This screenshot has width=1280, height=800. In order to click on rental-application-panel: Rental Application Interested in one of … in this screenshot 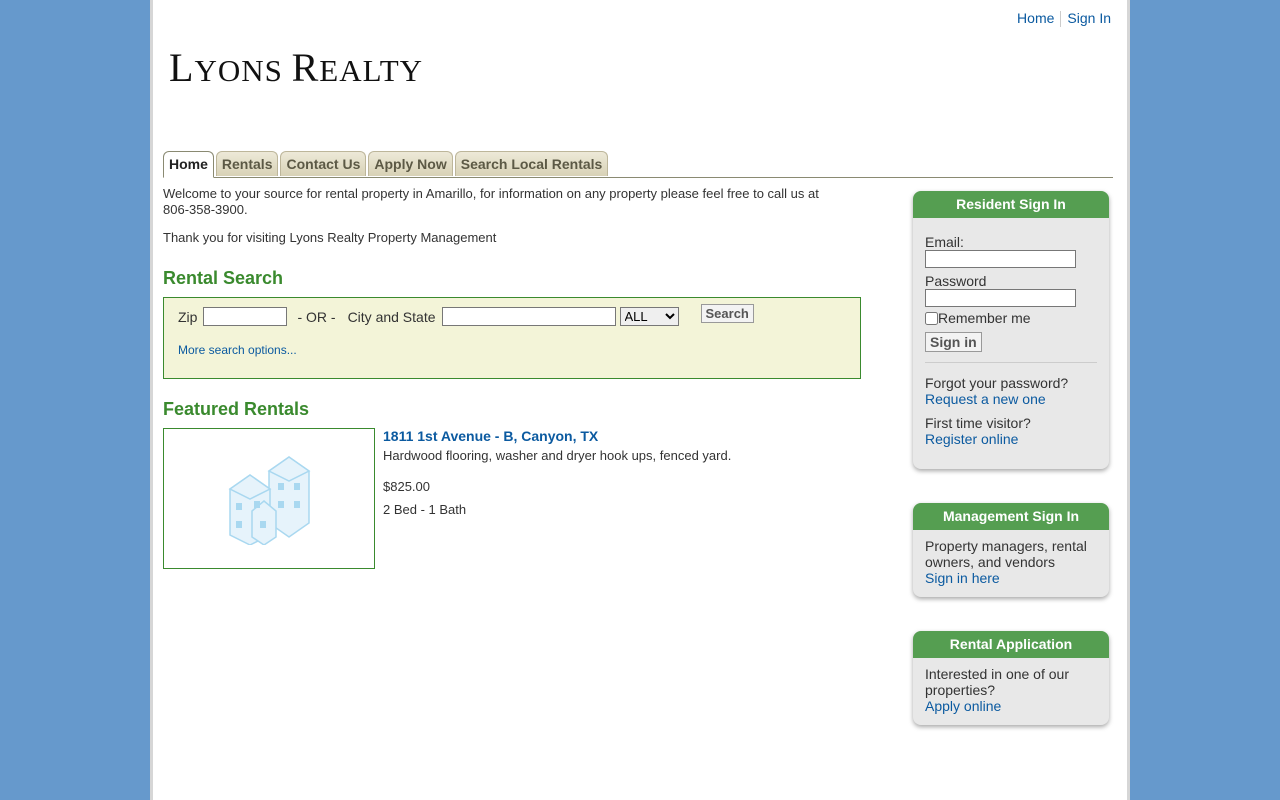, I will do `click(1011, 678)`.